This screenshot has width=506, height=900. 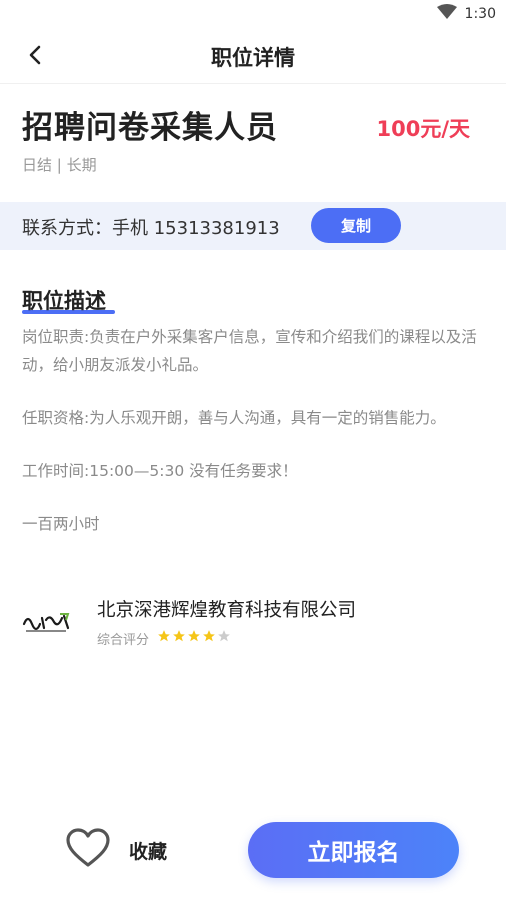 I want to click on section-title: 职位描述, so click(x=64, y=301).